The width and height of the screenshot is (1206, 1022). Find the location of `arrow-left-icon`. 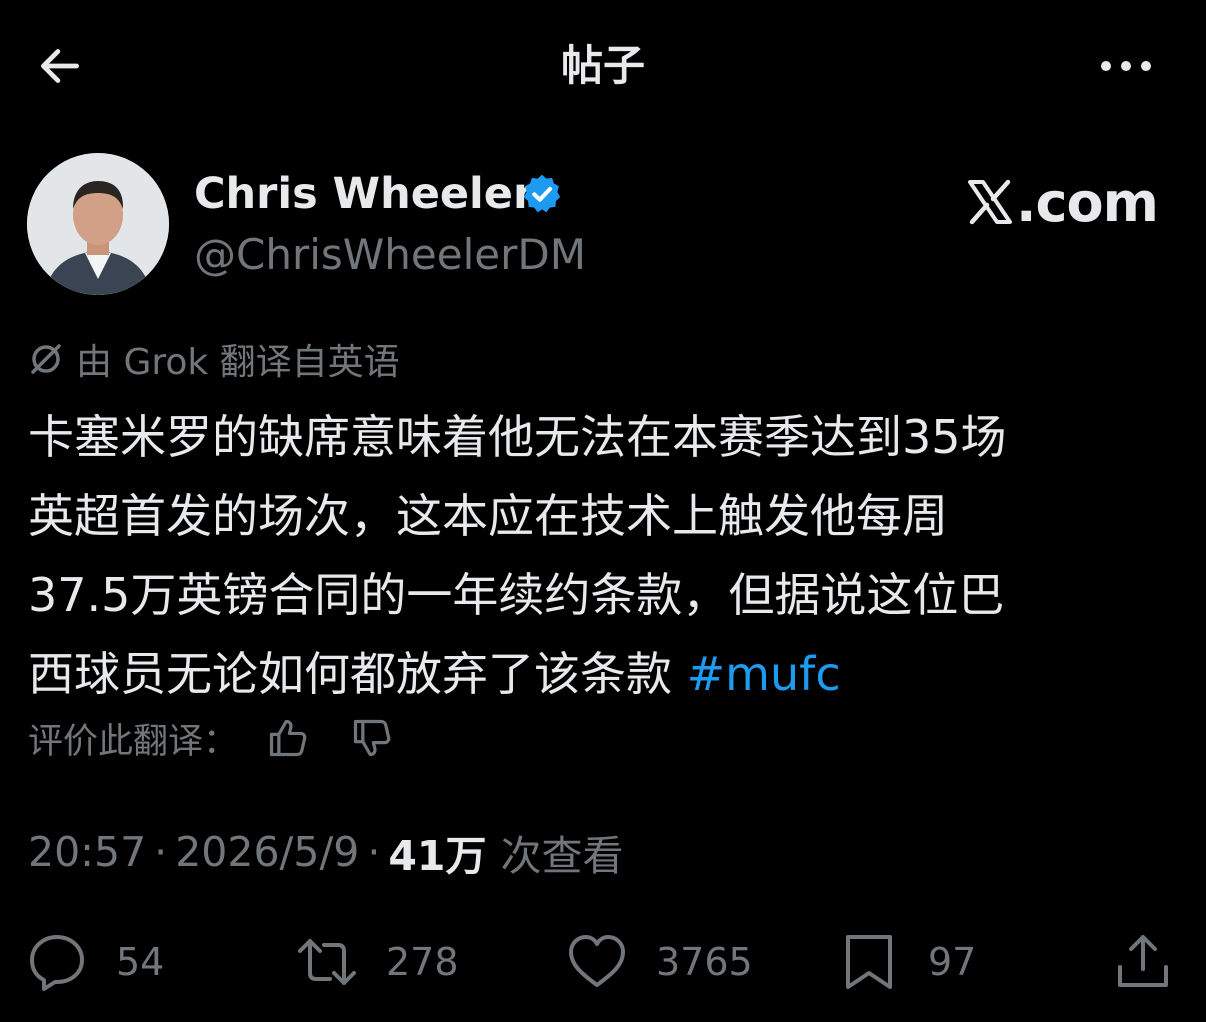

arrow-left-icon is located at coordinates (60, 66).